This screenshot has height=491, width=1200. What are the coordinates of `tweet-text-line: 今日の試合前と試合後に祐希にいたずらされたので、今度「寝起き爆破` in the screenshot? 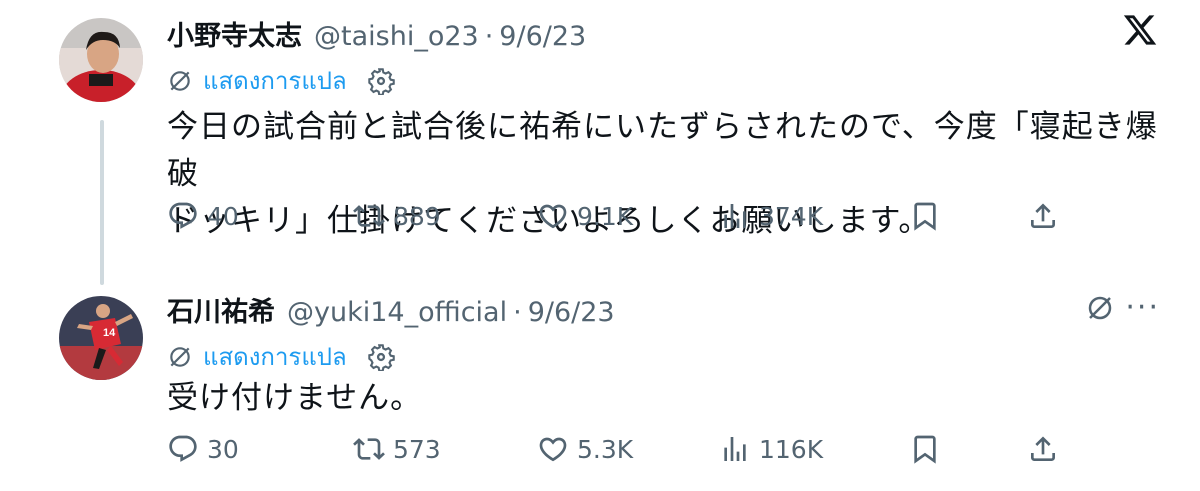 It's located at (662, 150).